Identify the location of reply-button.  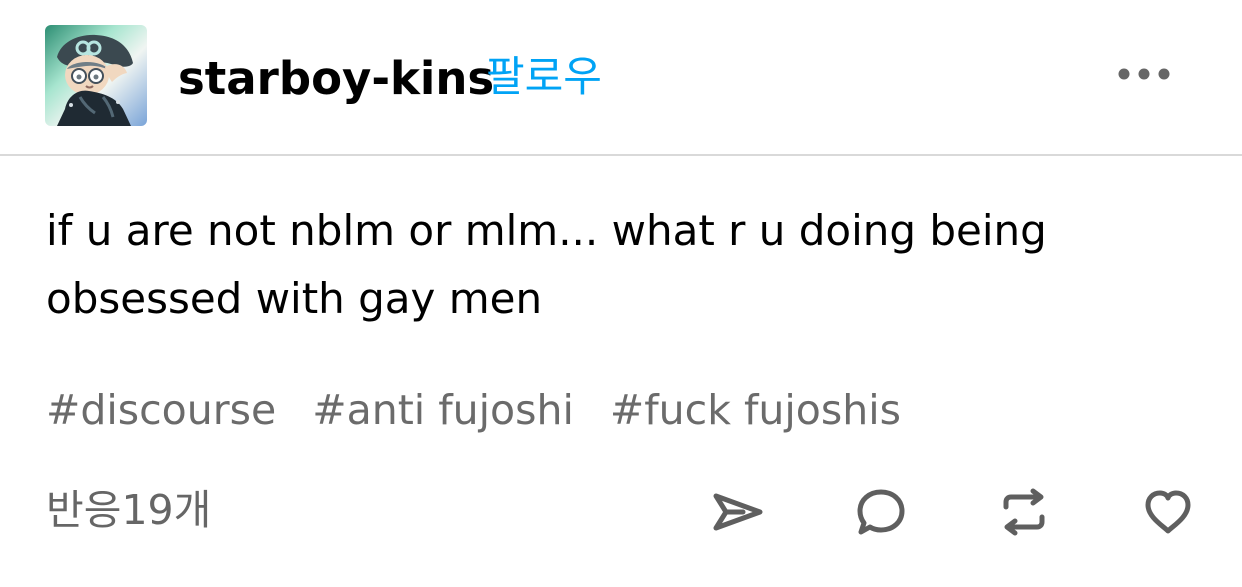
(881, 512).